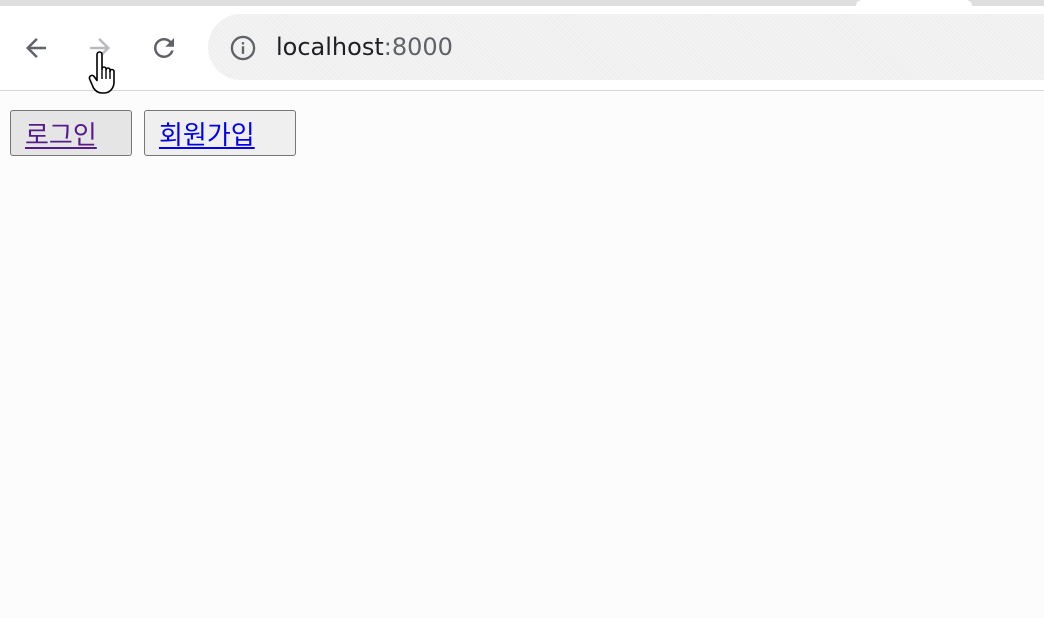 Image resolution: width=1044 pixels, height=618 pixels. I want to click on arrow-right-icon, so click(100, 48).